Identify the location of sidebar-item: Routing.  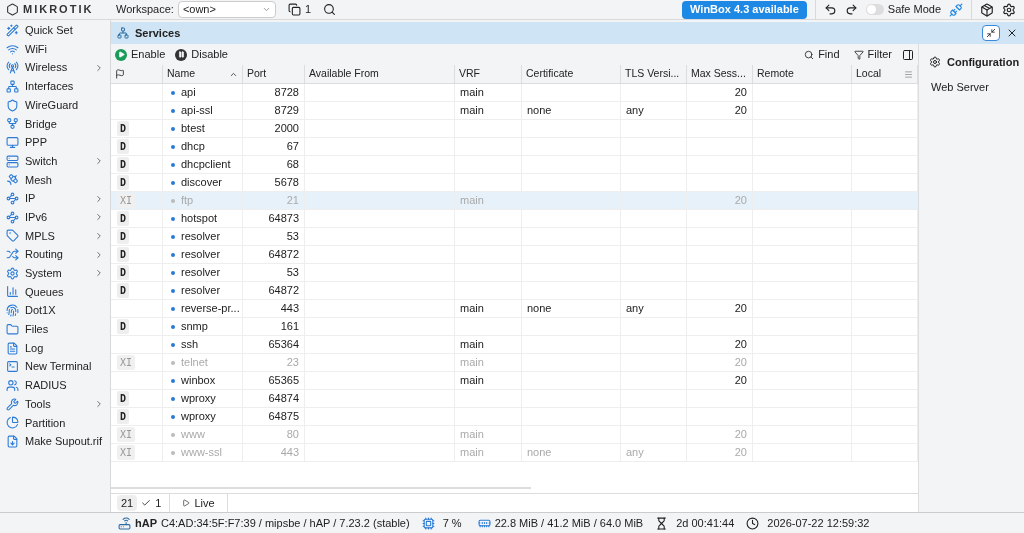
(55, 254).